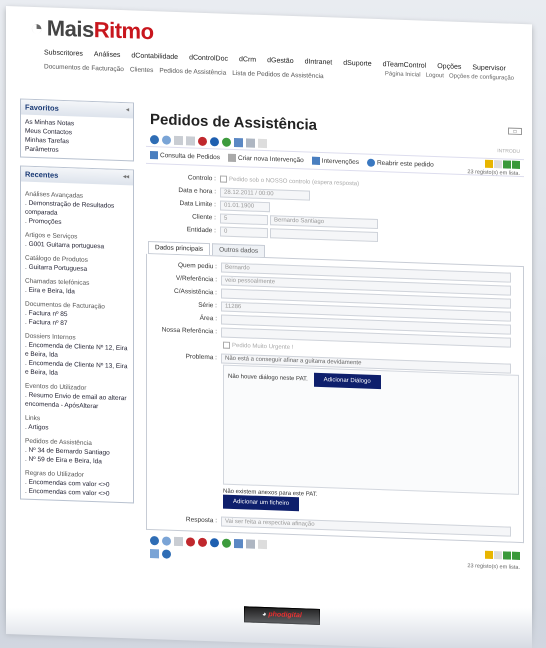  What do you see at coordinates (154, 56) in the screenshot?
I see `nav-item: dContabilidade` at bounding box center [154, 56].